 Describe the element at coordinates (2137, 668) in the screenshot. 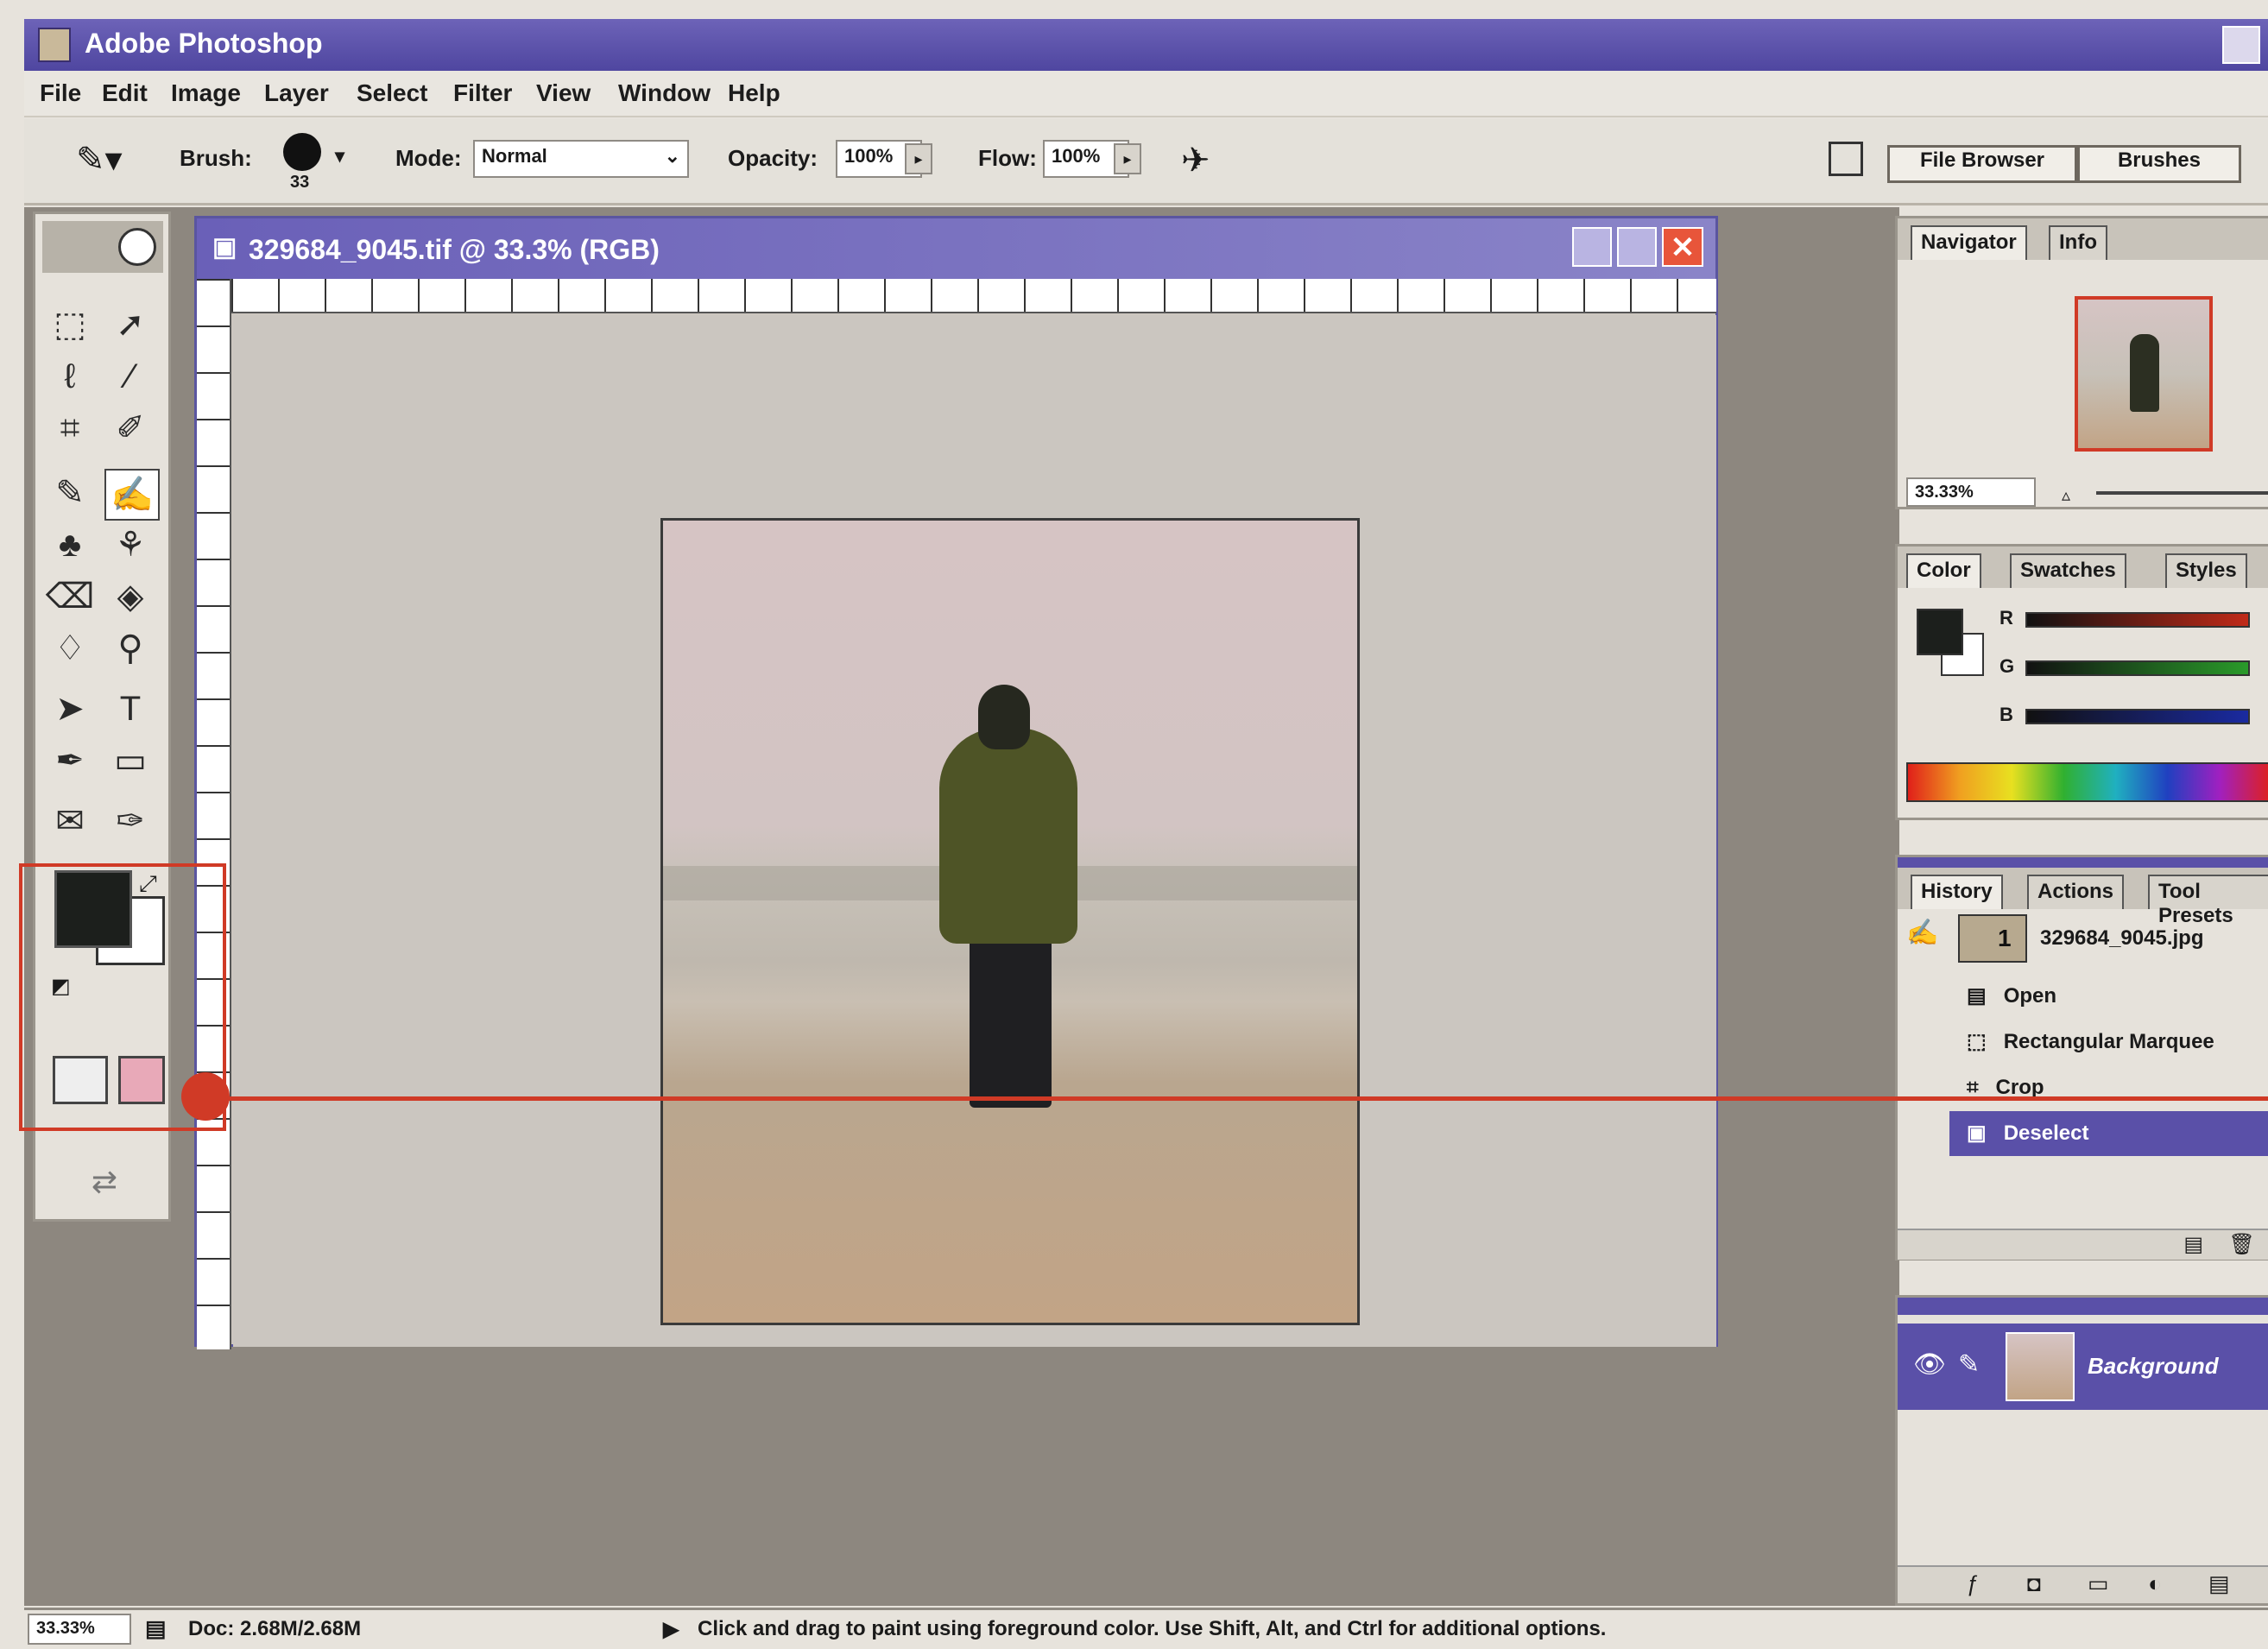

I see `green-slider` at that location.